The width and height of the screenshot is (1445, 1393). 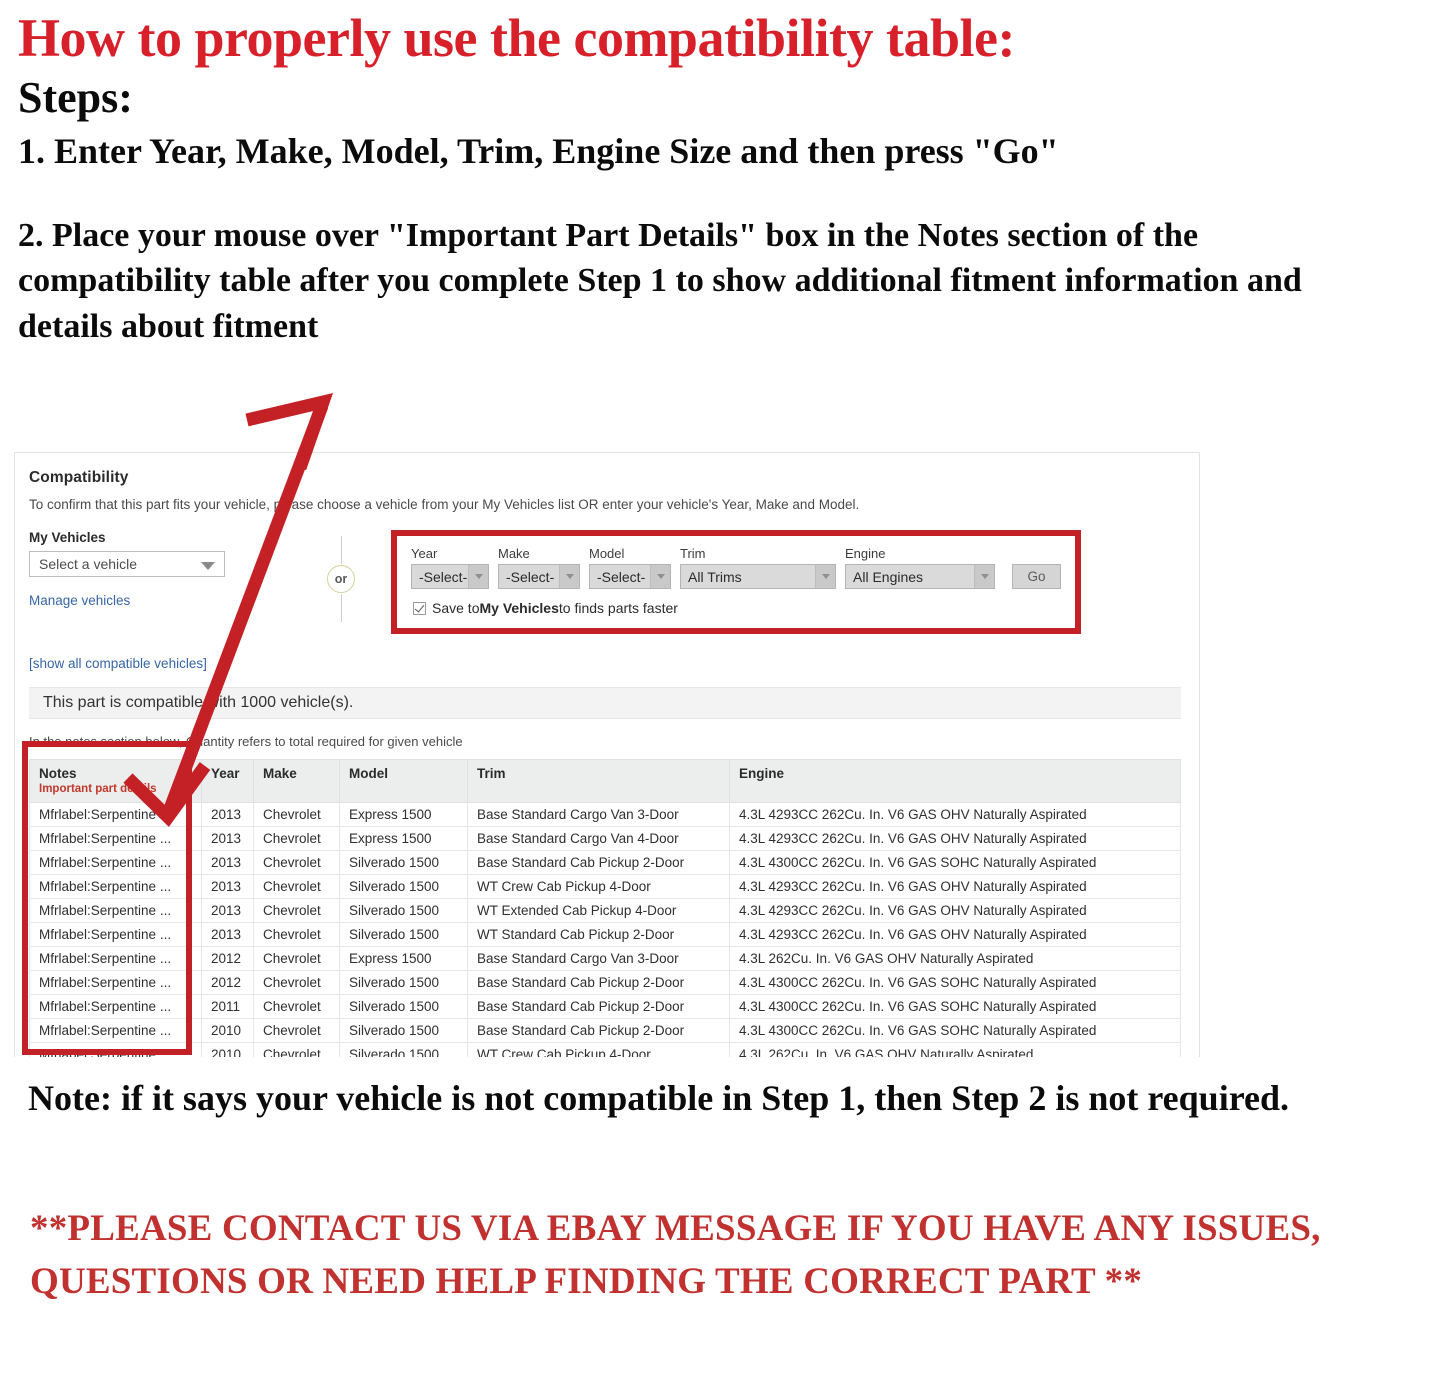 What do you see at coordinates (227, 1049) in the screenshot?
I see `cell-year: 2010` at bounding box center [227, 1049].